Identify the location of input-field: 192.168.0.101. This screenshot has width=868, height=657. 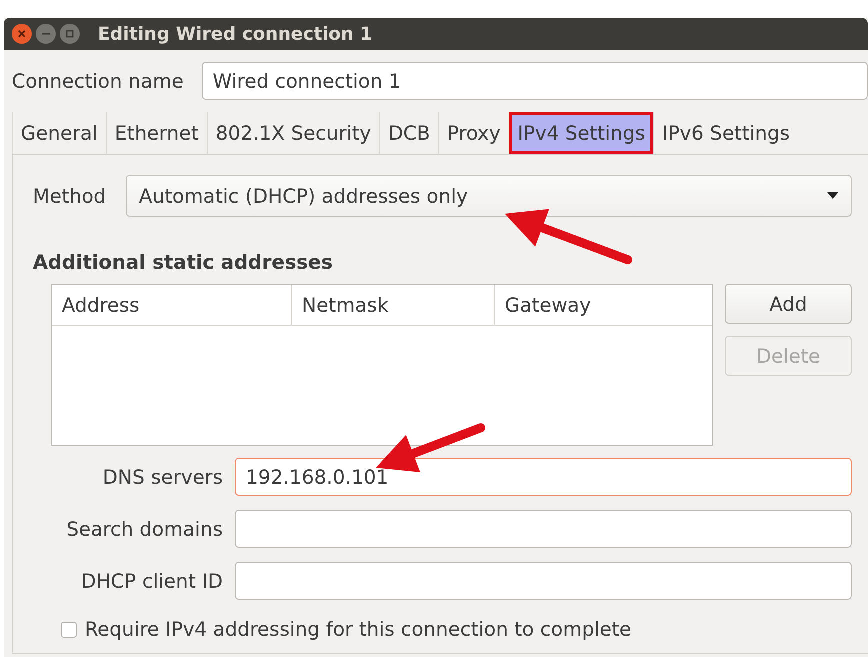
(543, 477).